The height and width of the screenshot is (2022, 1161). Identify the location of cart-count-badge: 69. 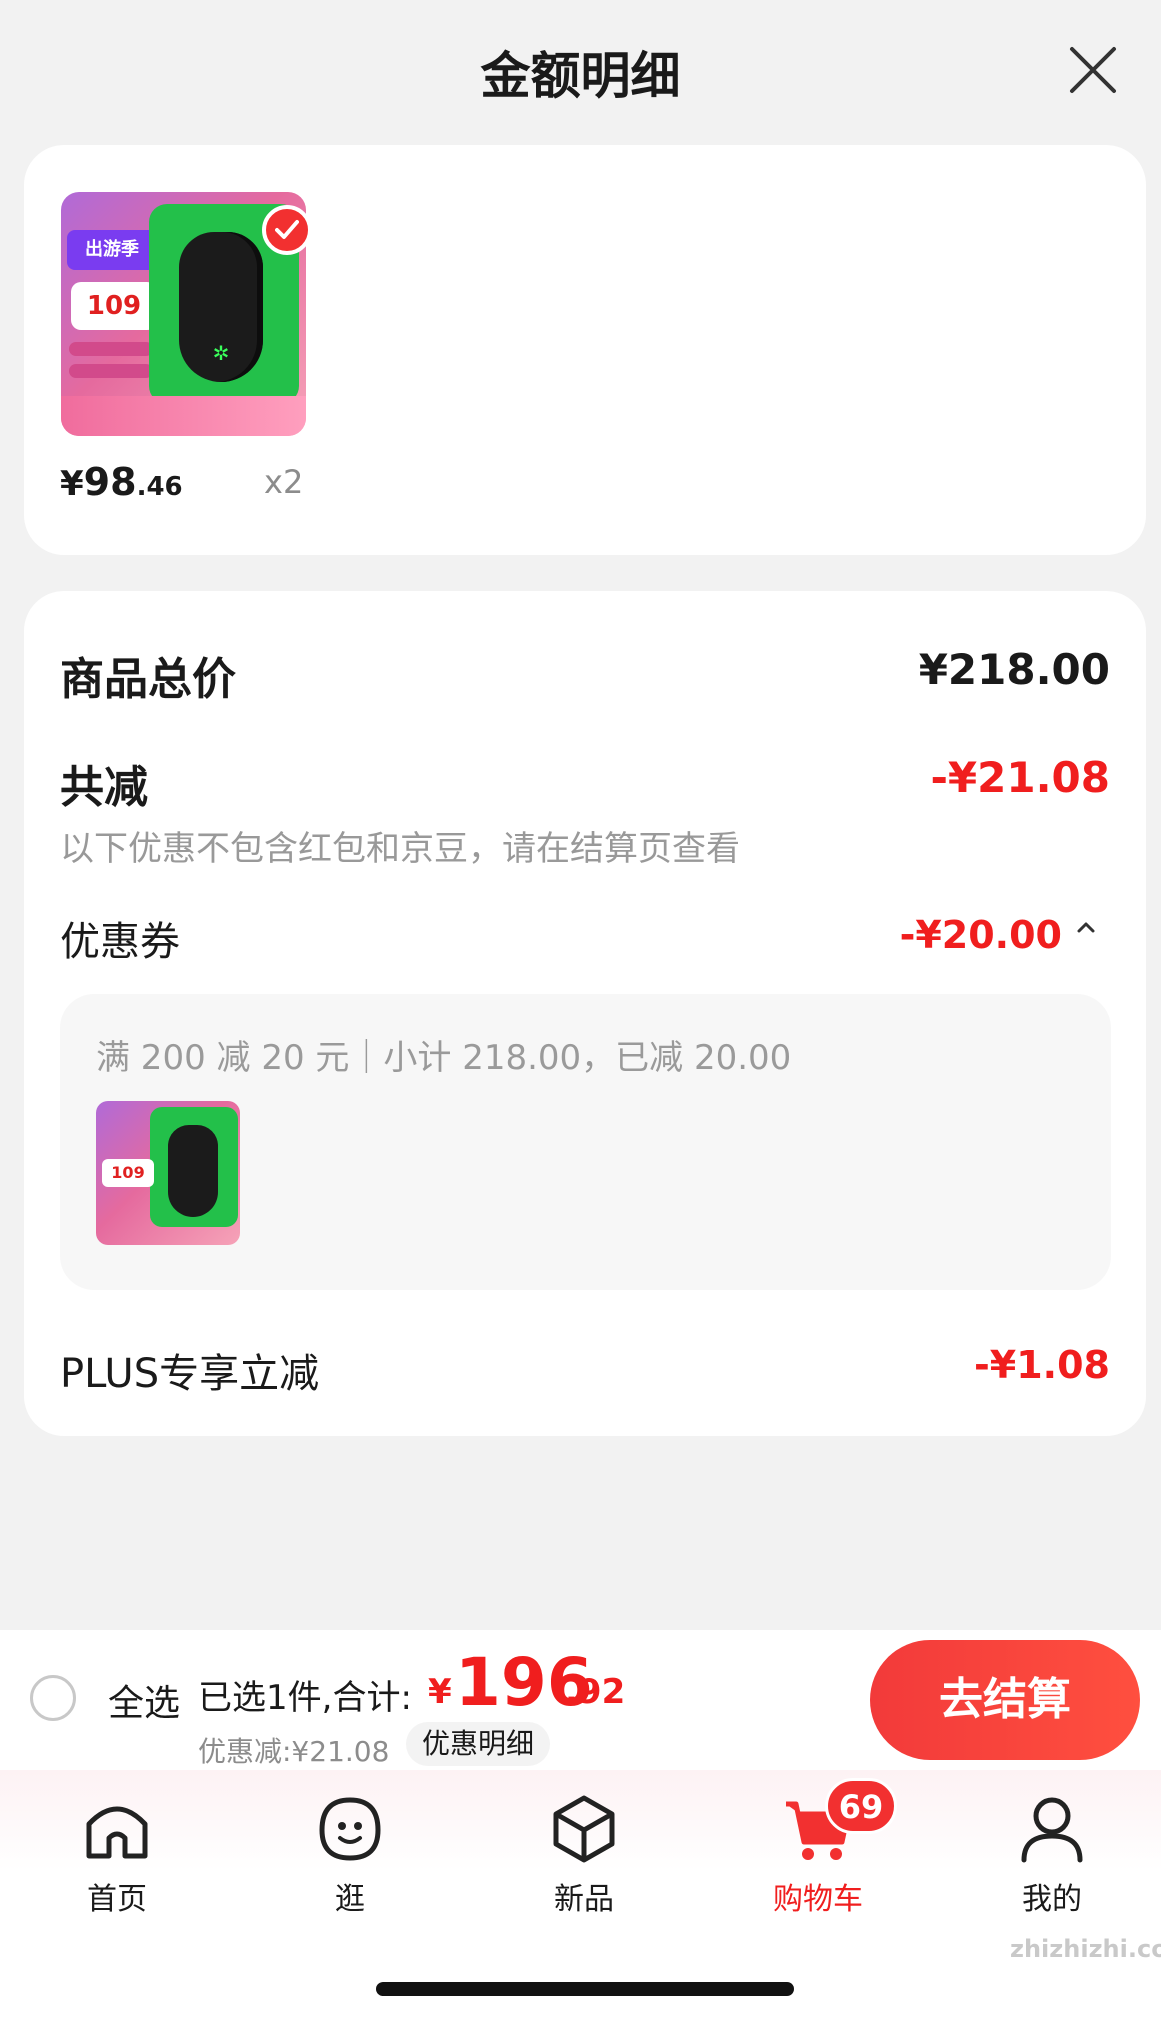
(861, 1806).